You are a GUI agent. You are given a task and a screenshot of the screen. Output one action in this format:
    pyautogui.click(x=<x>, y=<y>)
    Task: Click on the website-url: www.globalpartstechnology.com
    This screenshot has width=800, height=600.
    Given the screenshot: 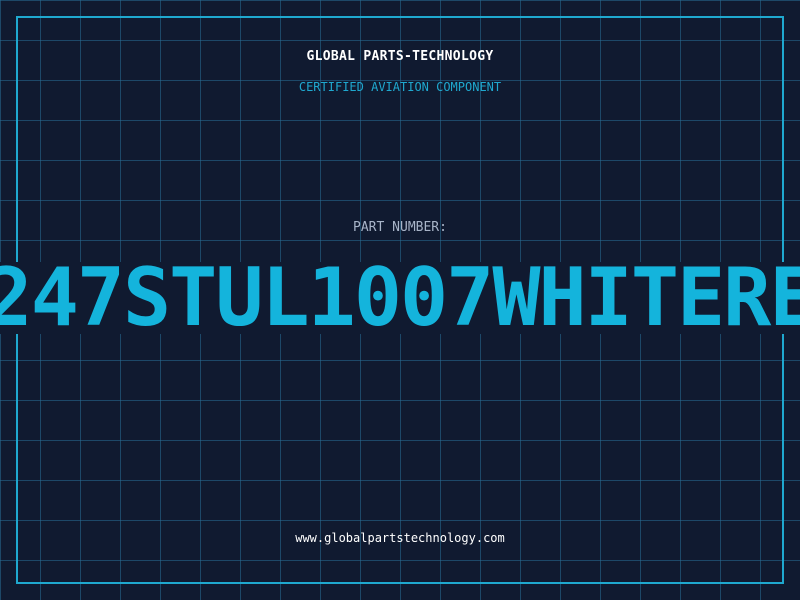 What is the action you would take?
    pyautogui.click(x=400, y=538)
    